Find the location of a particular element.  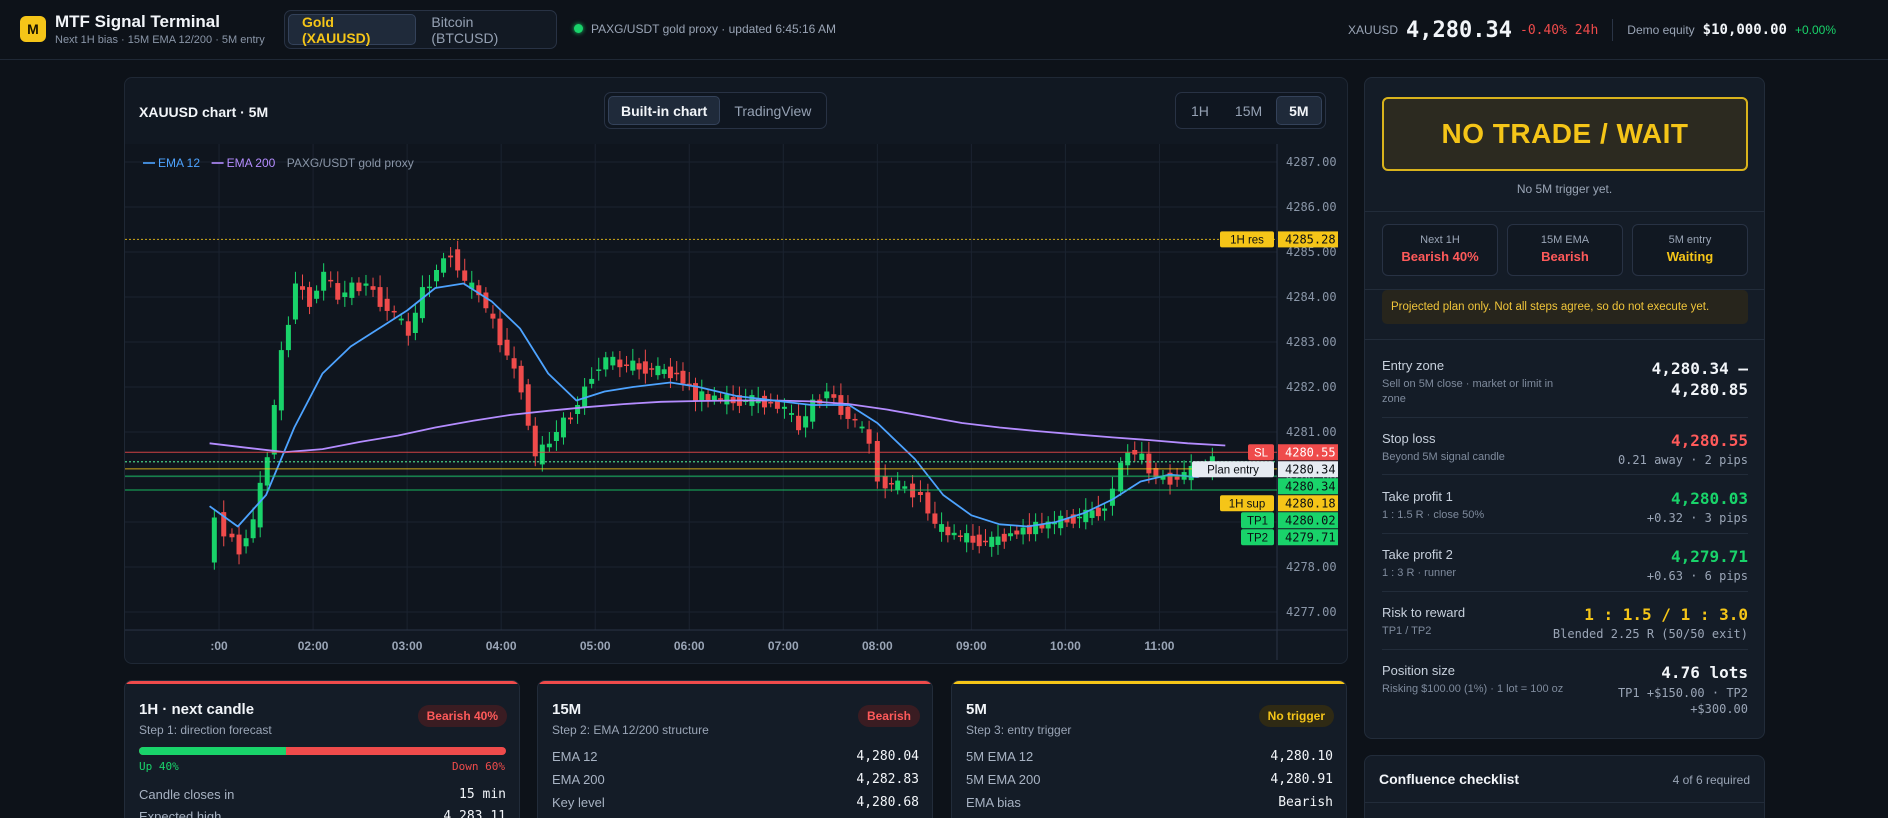

kv-value: Bearish is located at coordinates (1305, 802).